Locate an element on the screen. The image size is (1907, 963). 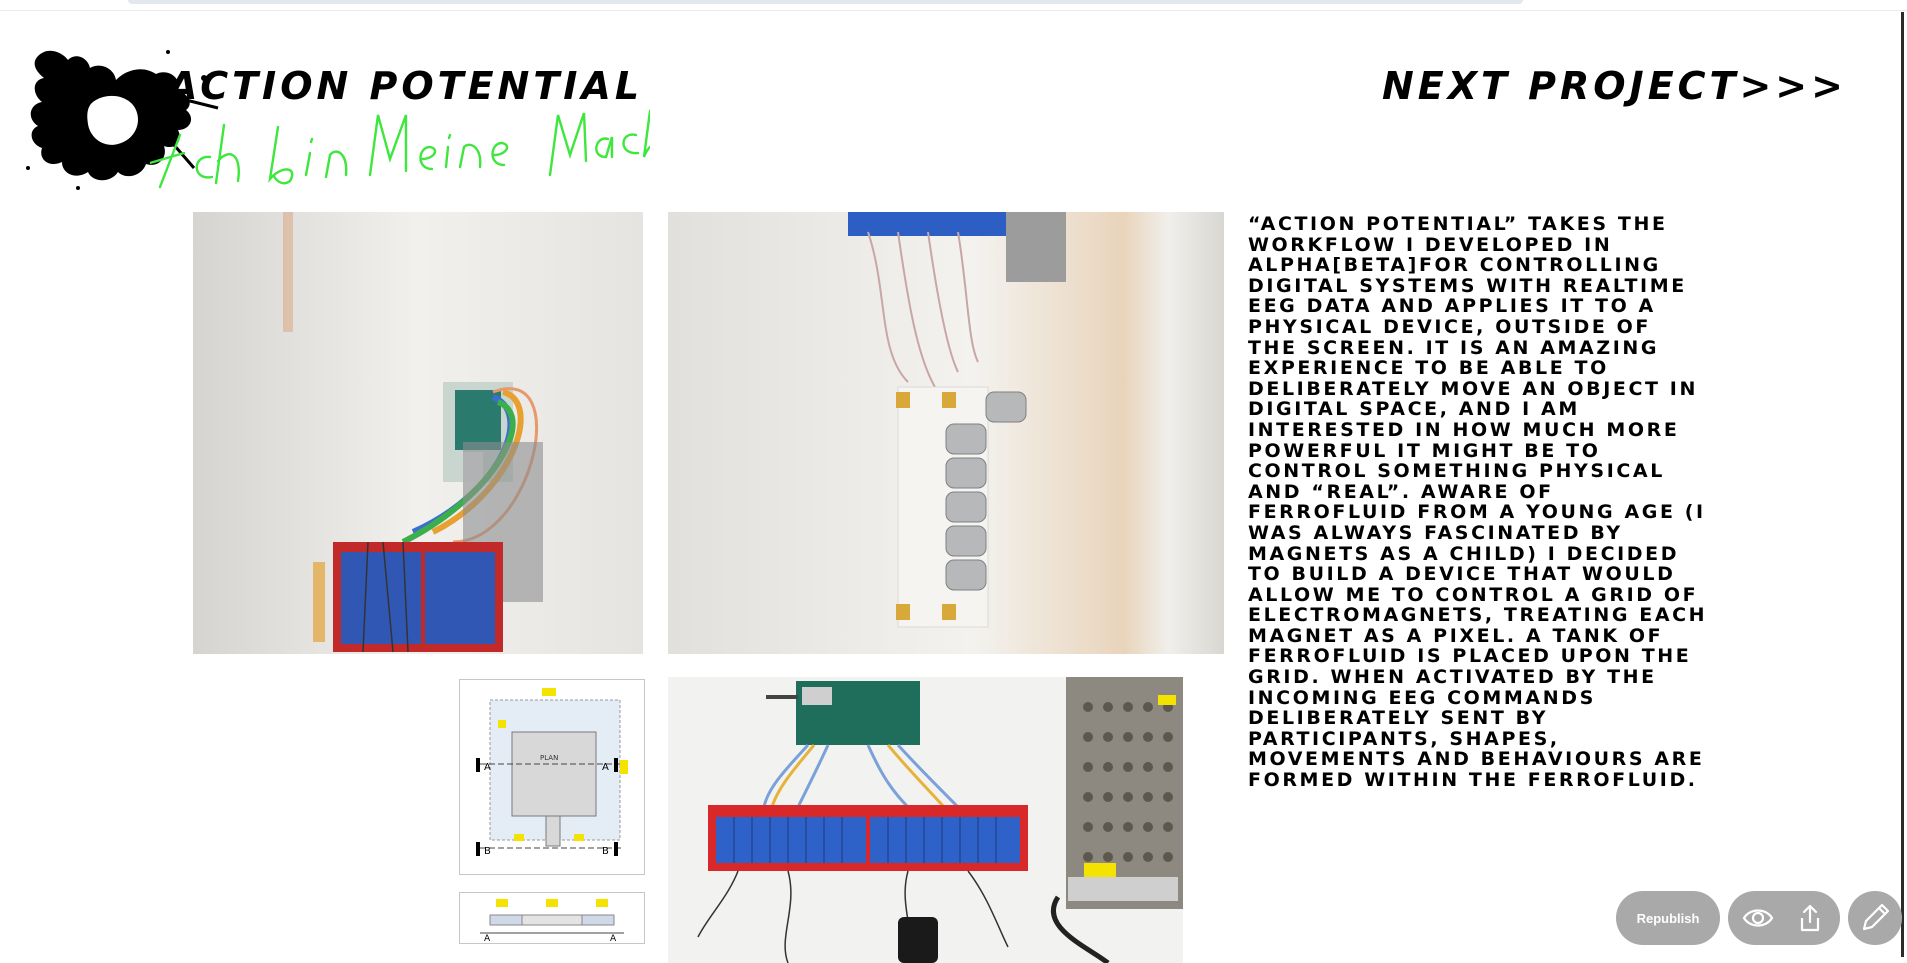
republish-button: Republish is located at coordinates (1668, 918).